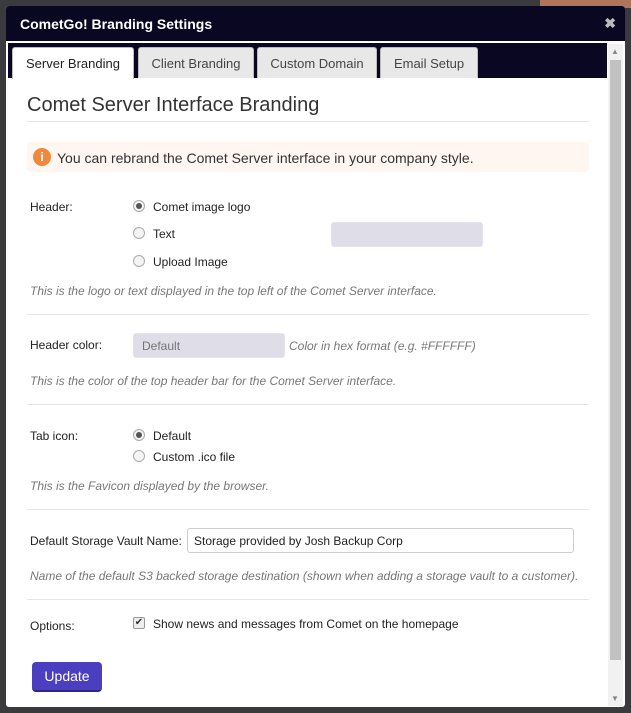 The image size is (631, 713). Describe the element at coordinates (116, 24) in the screenshot. I see `dialog-title: CometGo! Branding Settings` at that location.